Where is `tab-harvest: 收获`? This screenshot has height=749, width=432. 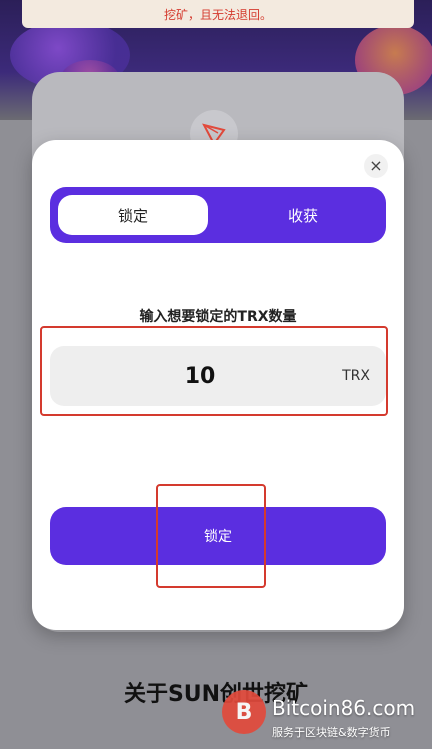
tab-harvest: 收获 is located at coordinates (303, 215).